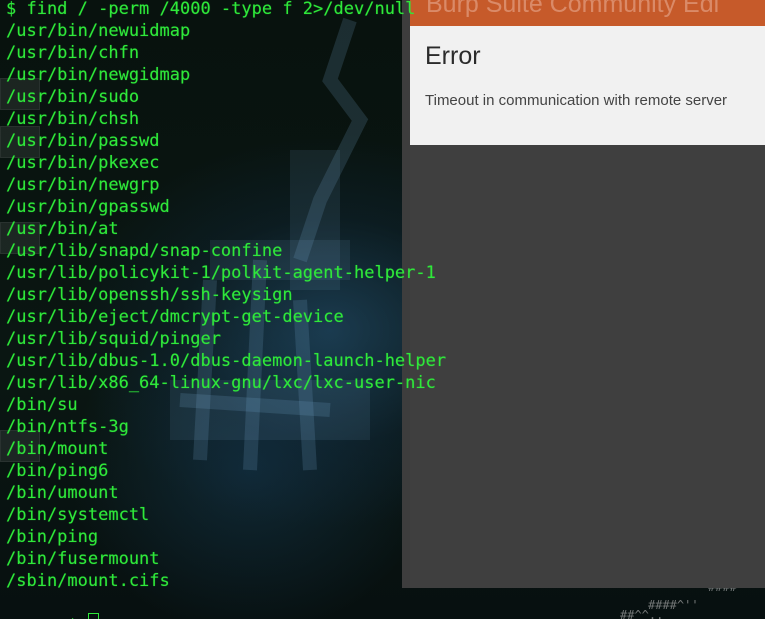 This screenshot has height=619, width=765. Describe the element at coordinates (42, 405) in the screenshot. I see `output-line: /bin/su` at that location.